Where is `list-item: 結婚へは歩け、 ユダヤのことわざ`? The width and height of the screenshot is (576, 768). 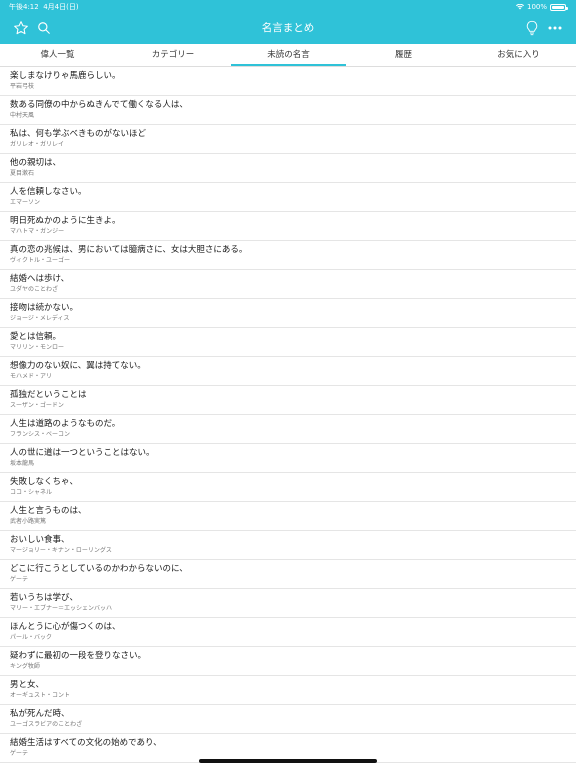
list-item: 結婚へは歩け、 ユダヤのことわざ is located at coordinates (288, 284).